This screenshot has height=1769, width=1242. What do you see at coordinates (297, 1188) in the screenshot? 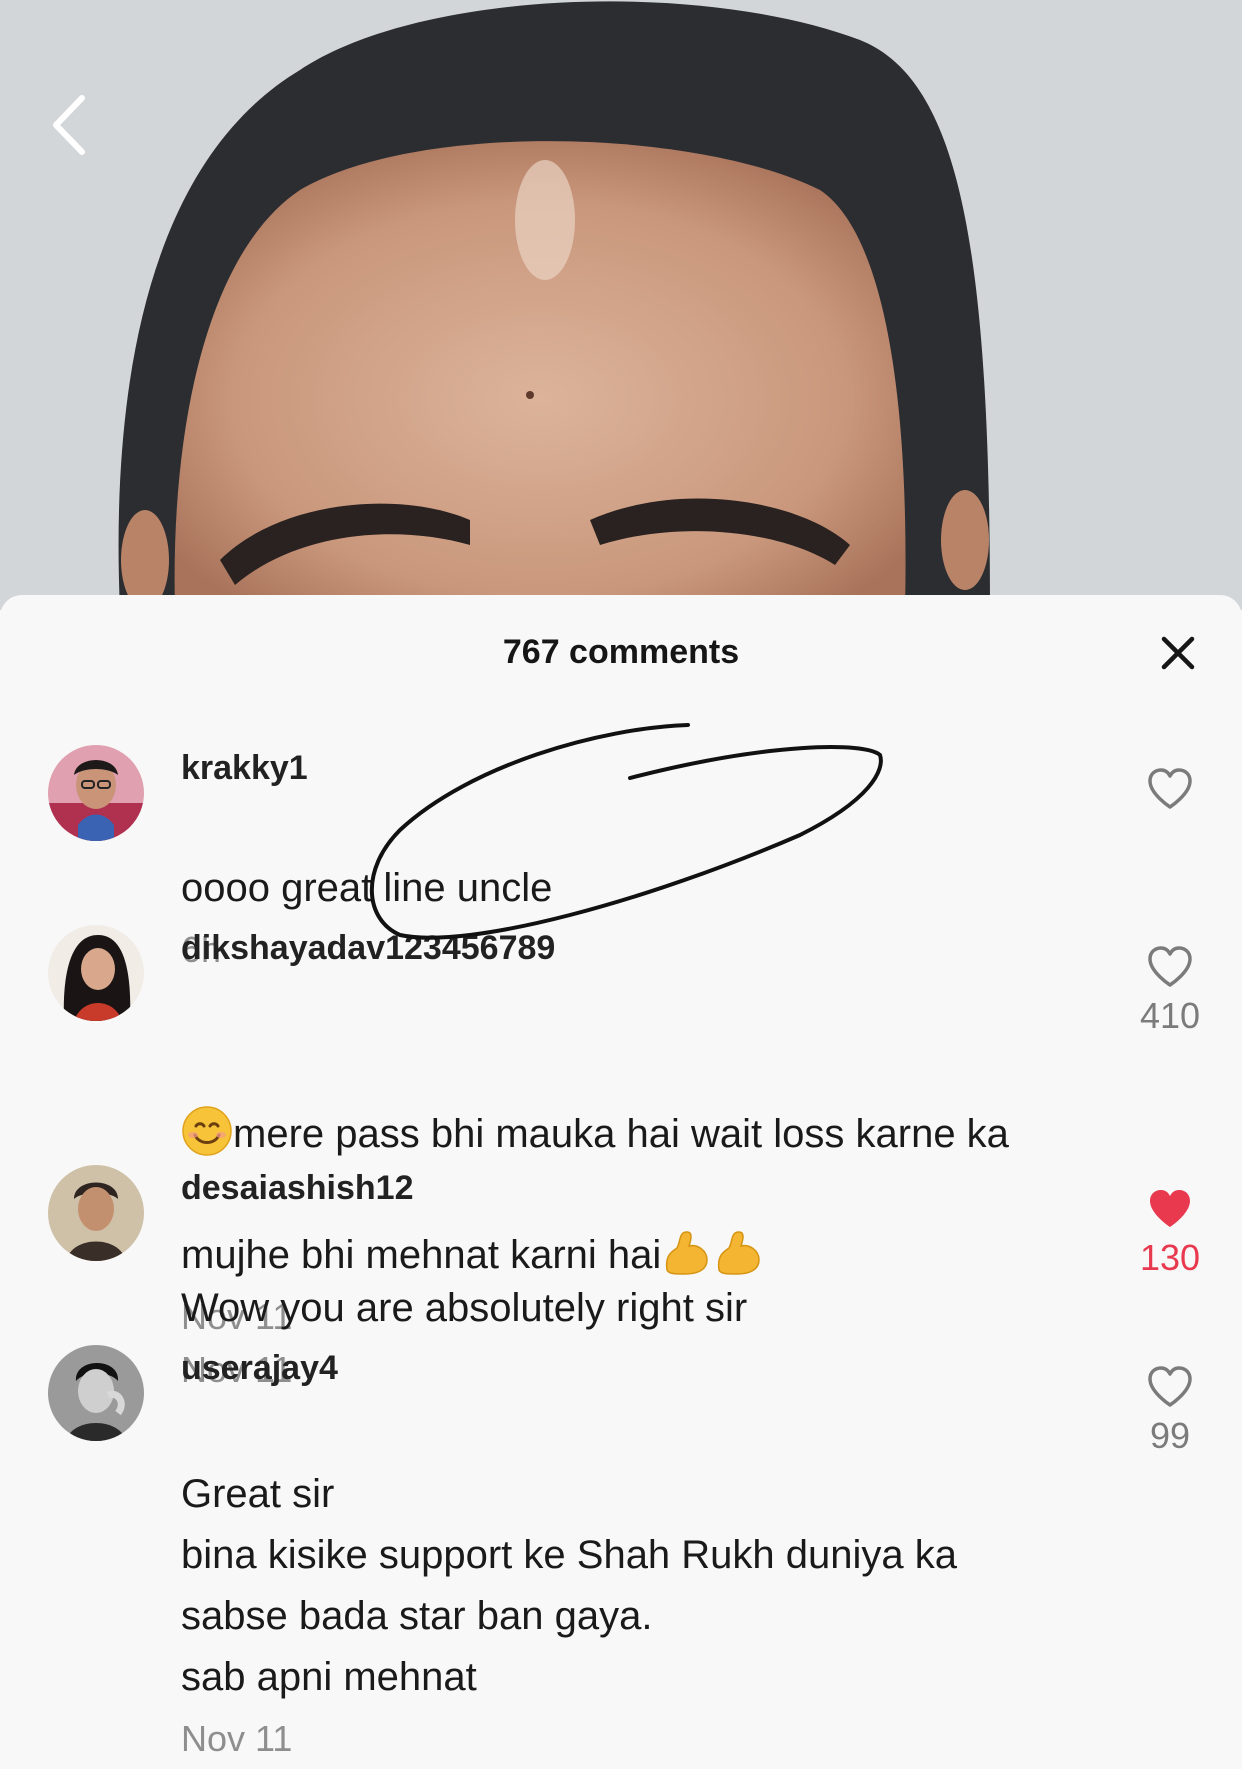
I see `comment-username: desaiashish12` at bounding box center [297, 1188].